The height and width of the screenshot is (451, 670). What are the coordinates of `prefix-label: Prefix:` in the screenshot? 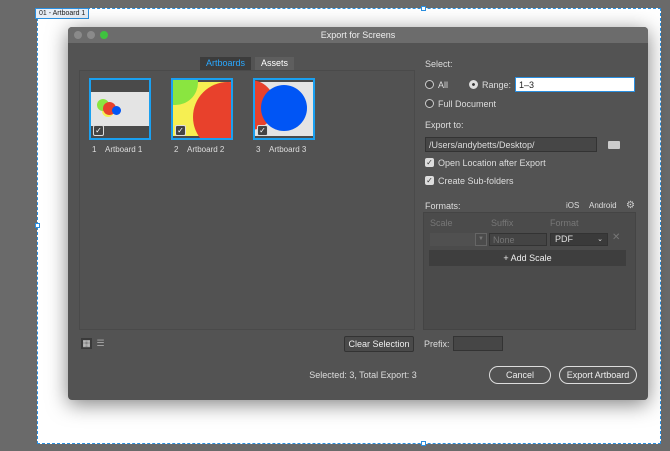 It's located at (437, 344).